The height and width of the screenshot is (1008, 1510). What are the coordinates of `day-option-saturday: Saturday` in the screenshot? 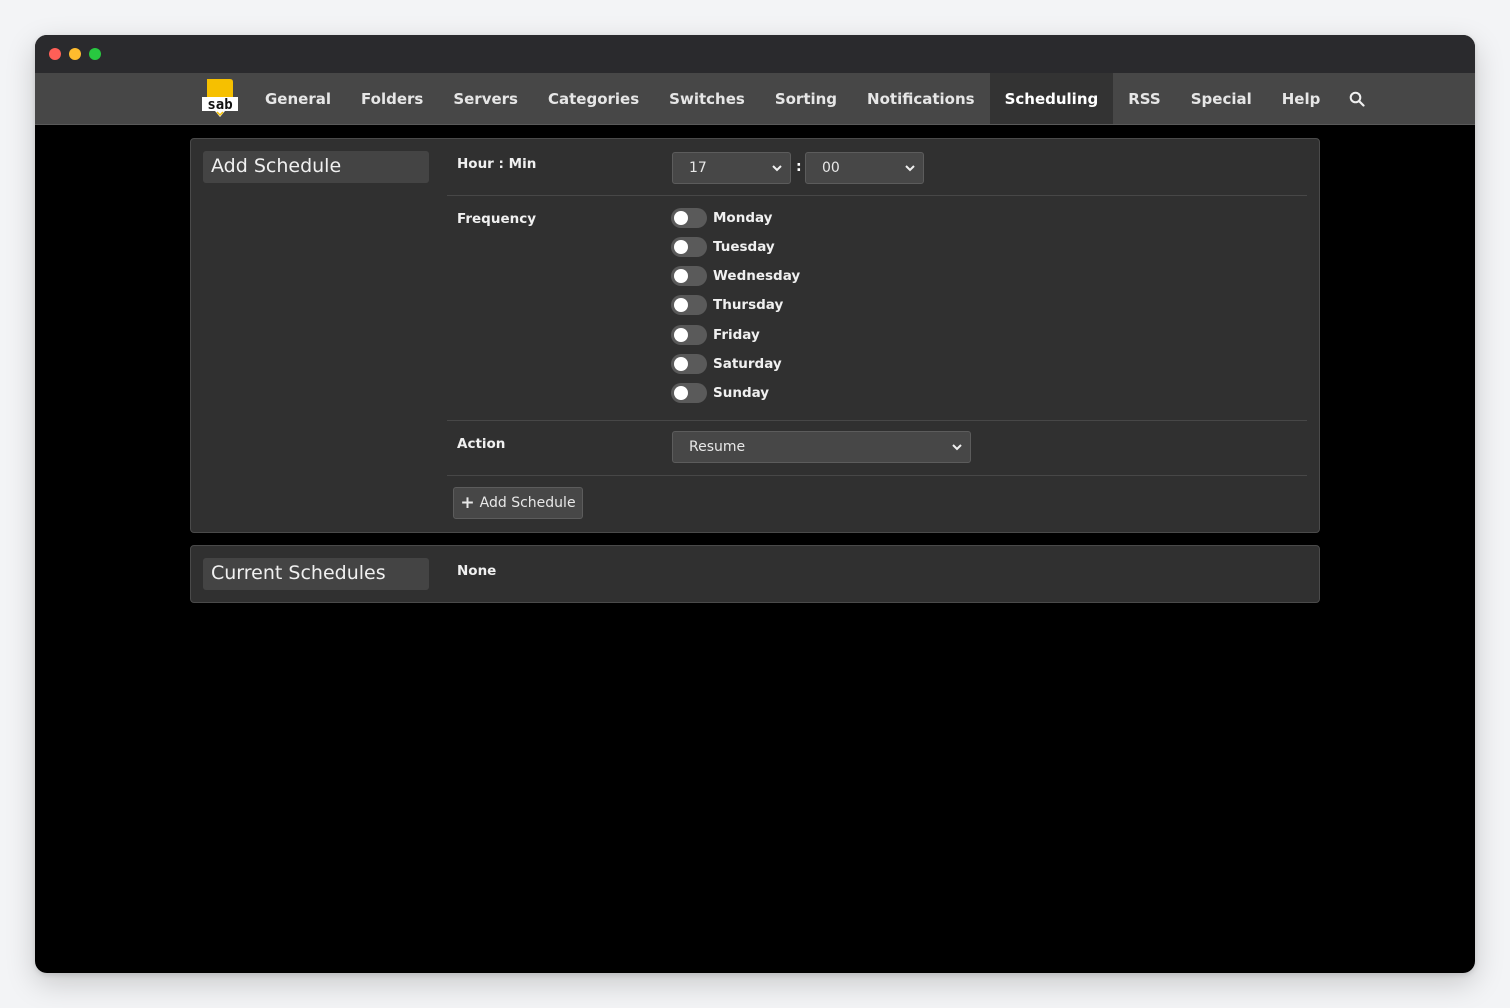 It's located at (726, 364).